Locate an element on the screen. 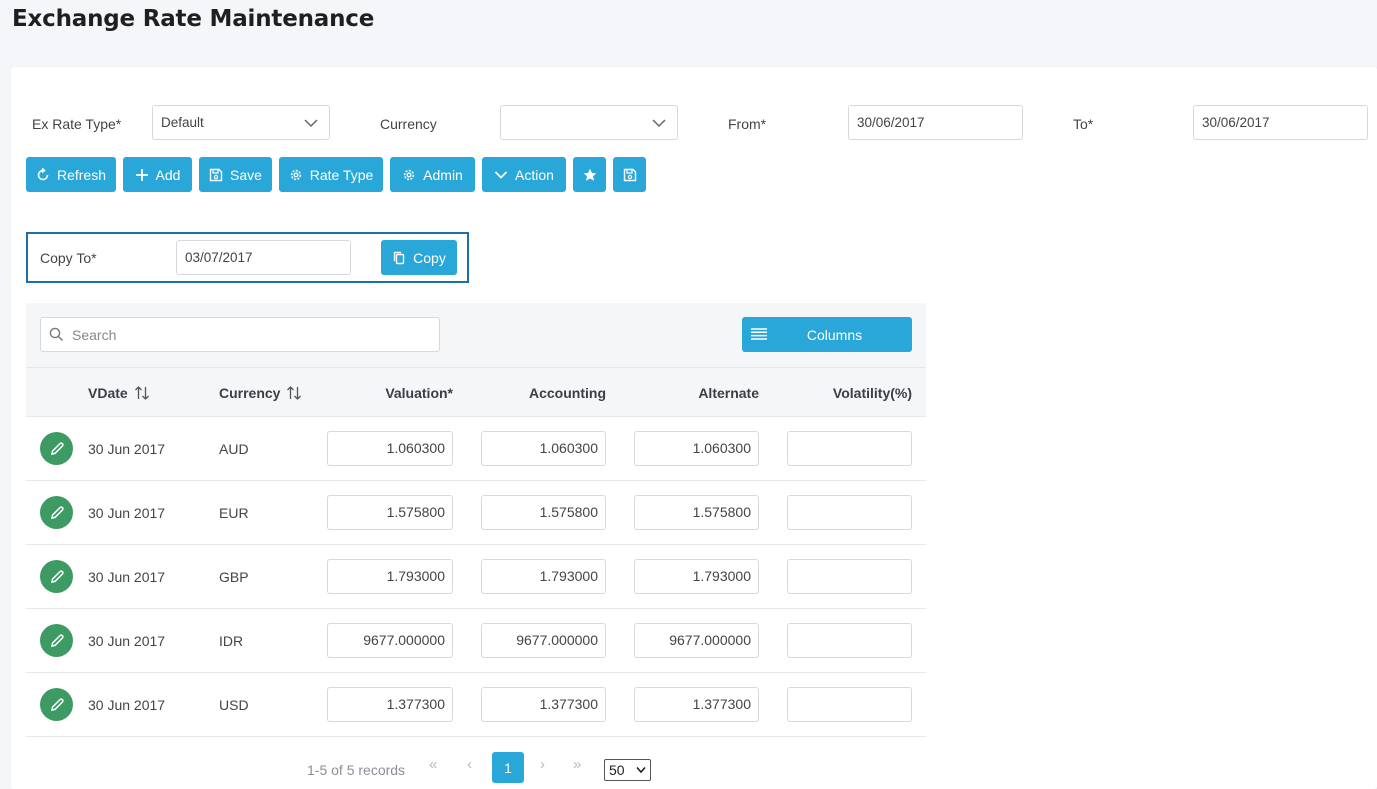 Image resolution: width=1377 pixels, height=789 pixels. valuation-input: 1.575800 is located at coordinates (390, 512).